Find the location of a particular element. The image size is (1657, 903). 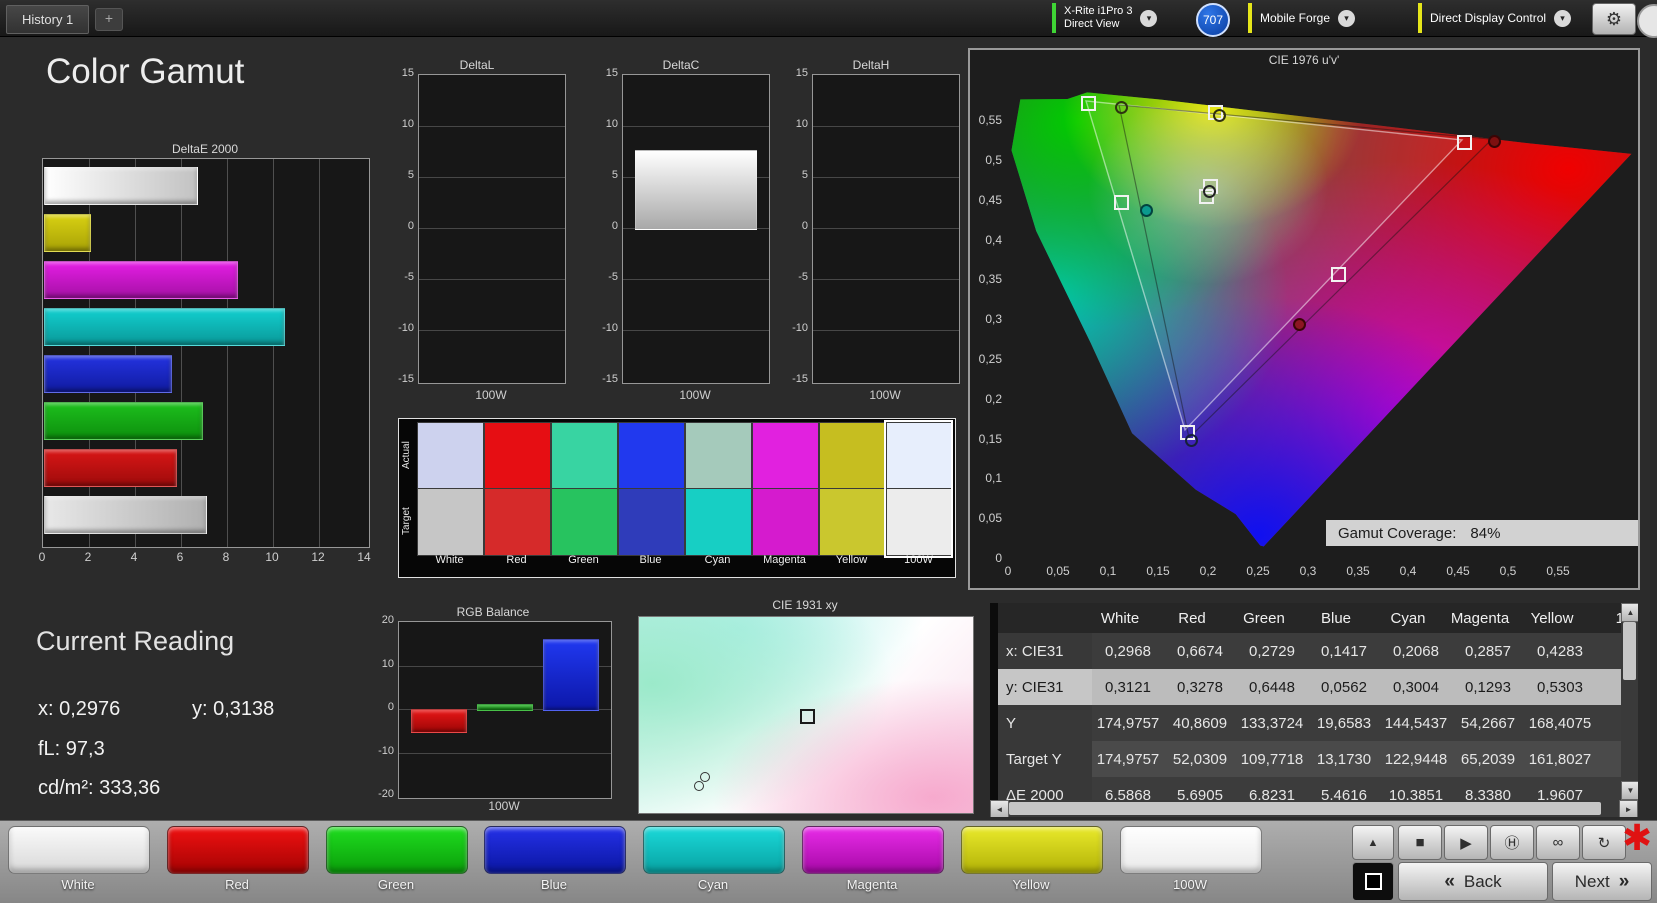

table-cell: 161,8027 is located at coordinates (1560, 759).